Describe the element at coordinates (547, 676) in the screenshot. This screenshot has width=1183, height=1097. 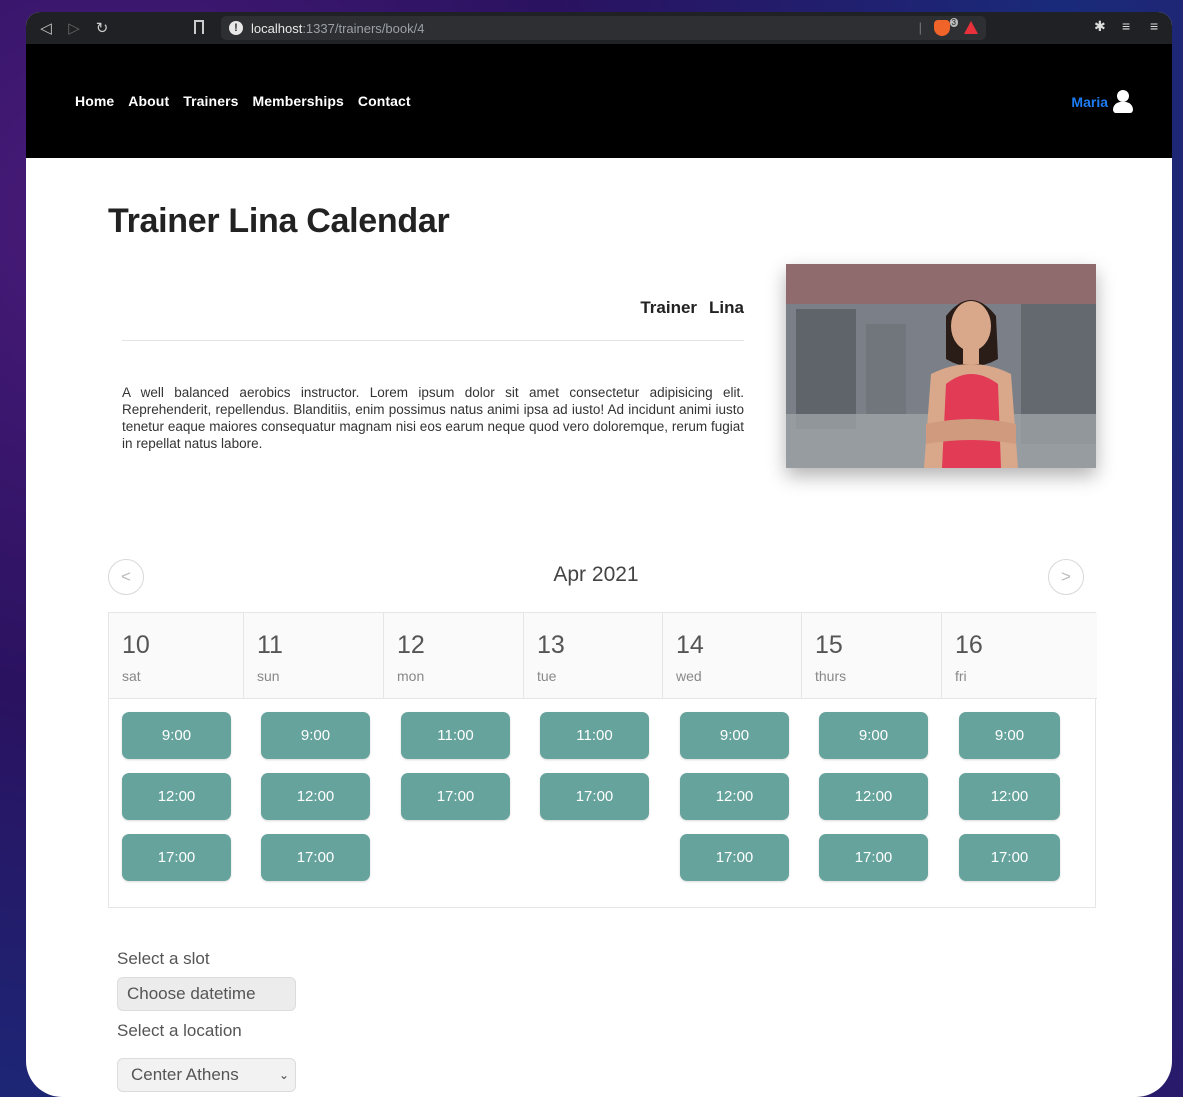
I see `day-of-week: tue` at that location.